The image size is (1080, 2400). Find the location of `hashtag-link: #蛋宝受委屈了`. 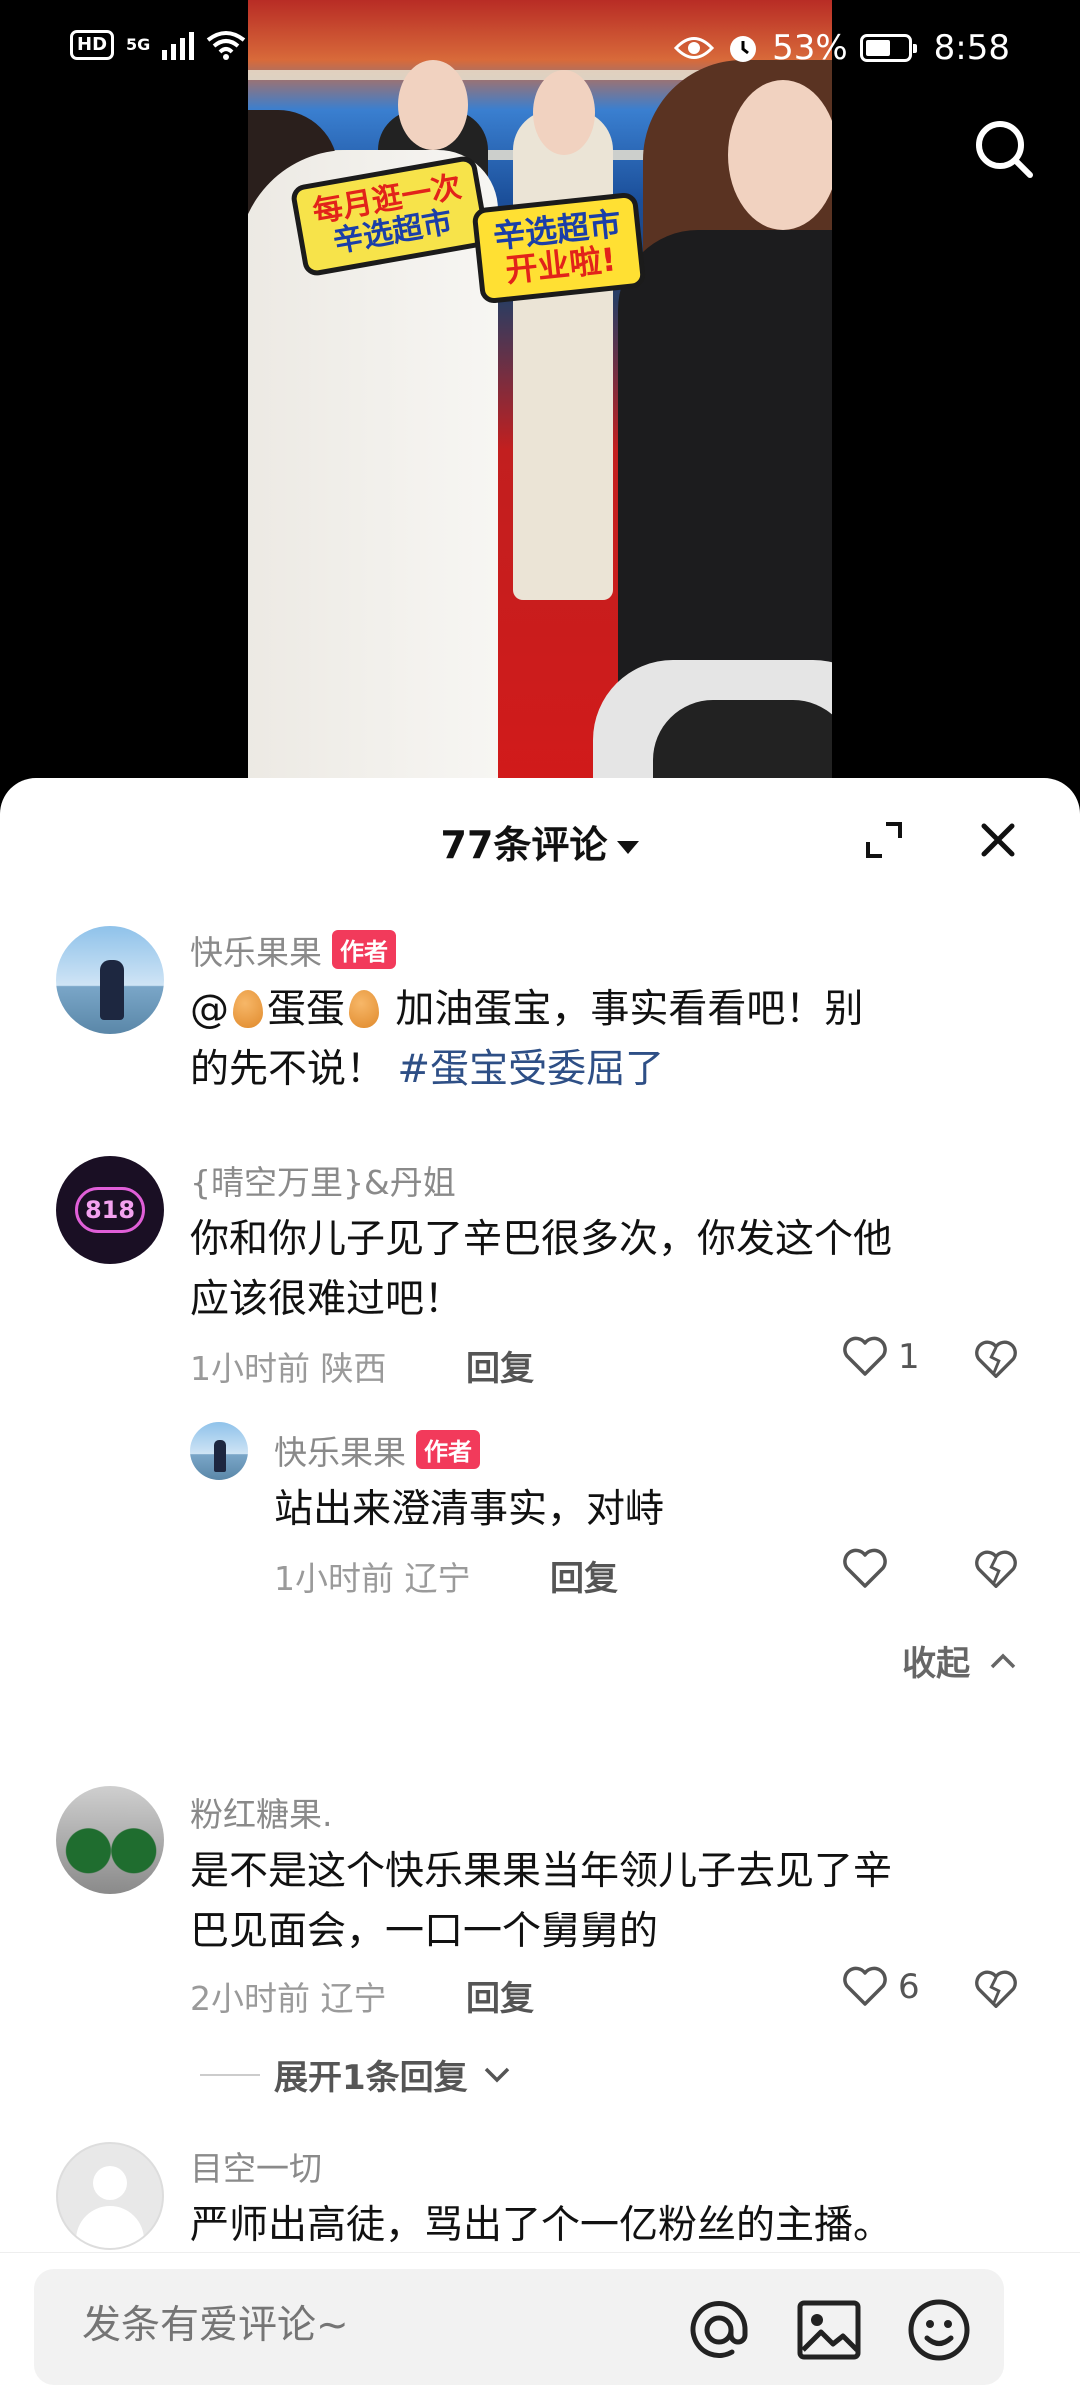

hashtag-link: #蛋宝受委屈了 is located at coordinates (530, 1069).